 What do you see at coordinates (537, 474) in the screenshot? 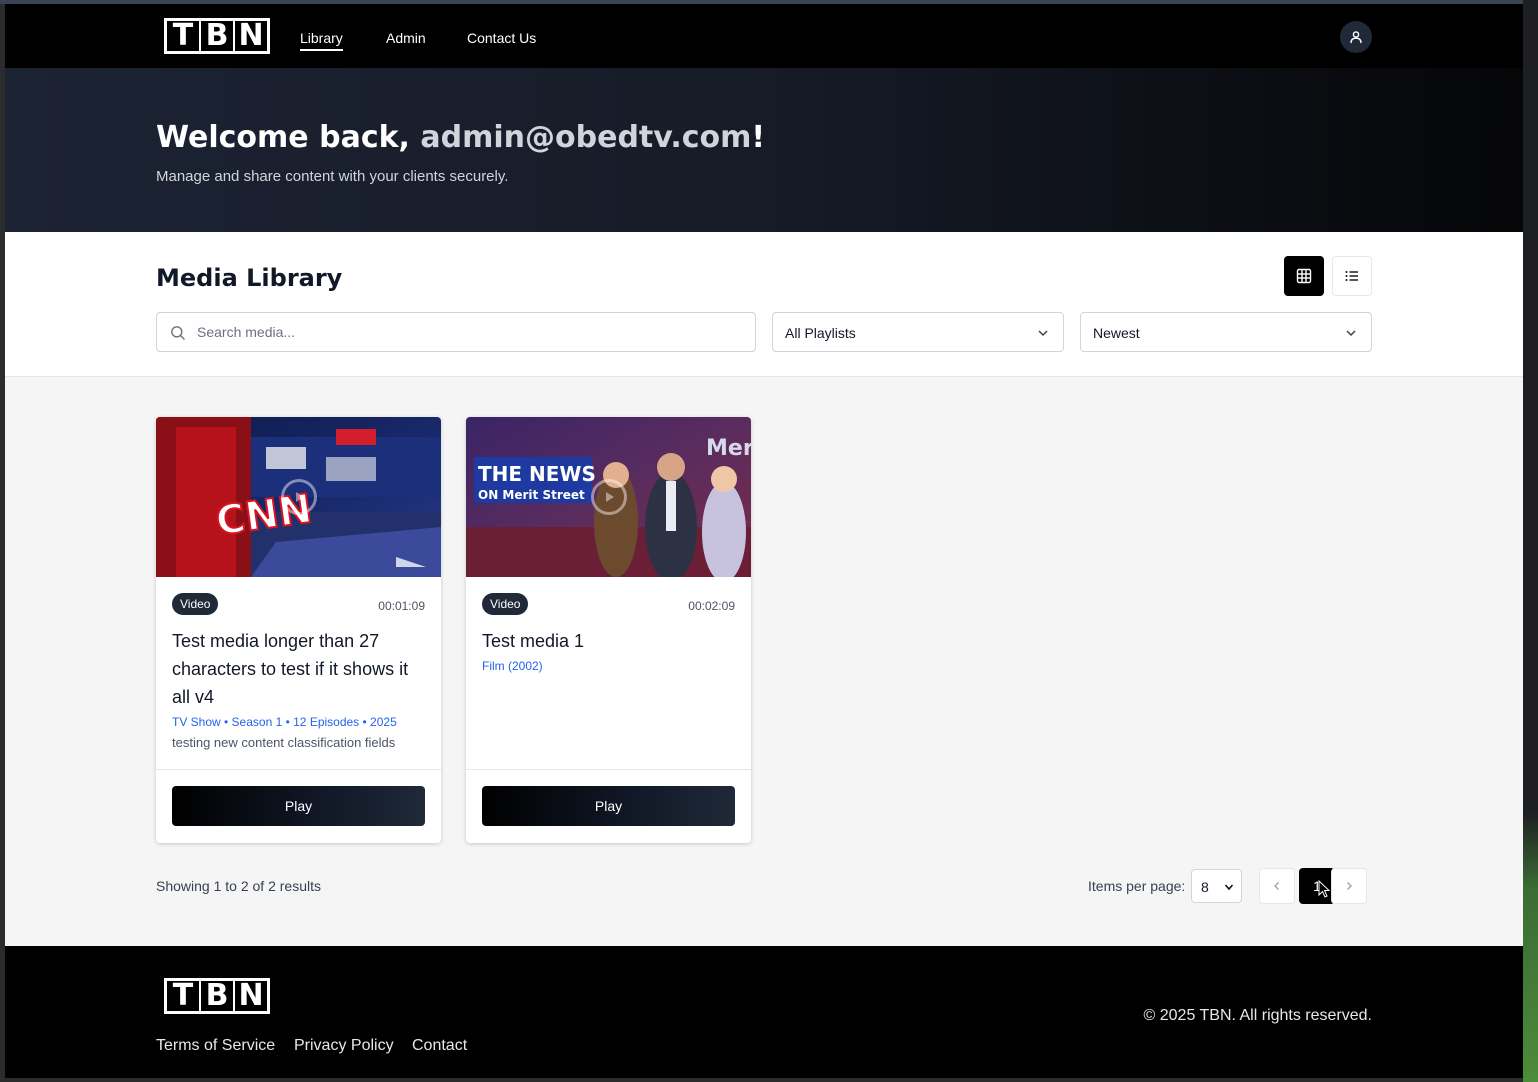
I see `news-title-text: THE NEWS` at bounding box center [537, 474].